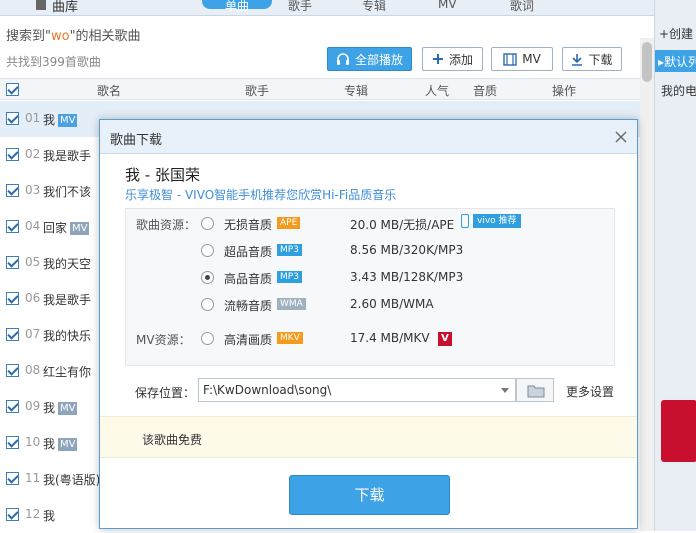  What do you see at coordinates (207, 304) in the screenshot?
I see `quality-radio-smooth` at bounding box center [207, 304].